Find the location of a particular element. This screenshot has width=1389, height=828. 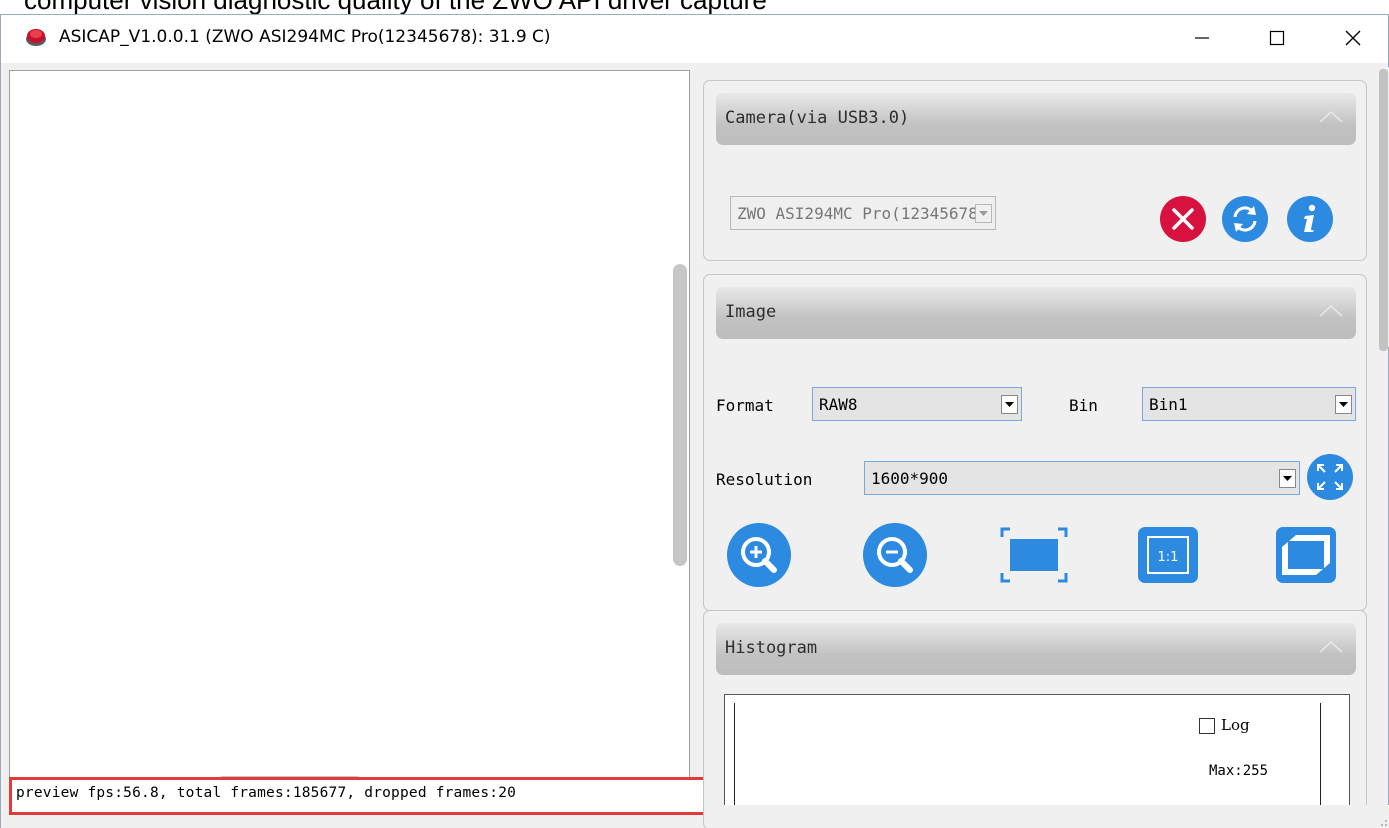

image-group-title: Image is located at coordinates (751, 312).